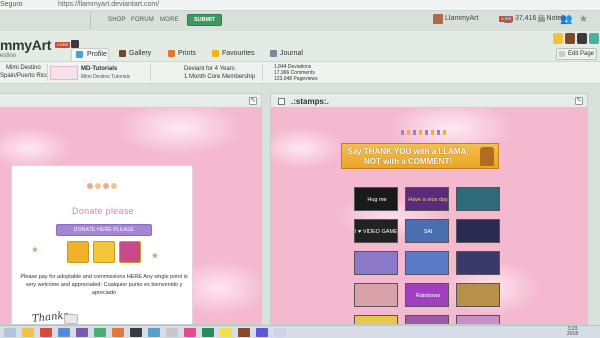  Describe the element at coordinates (408, 161) in the screenshot. I see `banner-line-2: NOT with a COMMENT!` at that location.